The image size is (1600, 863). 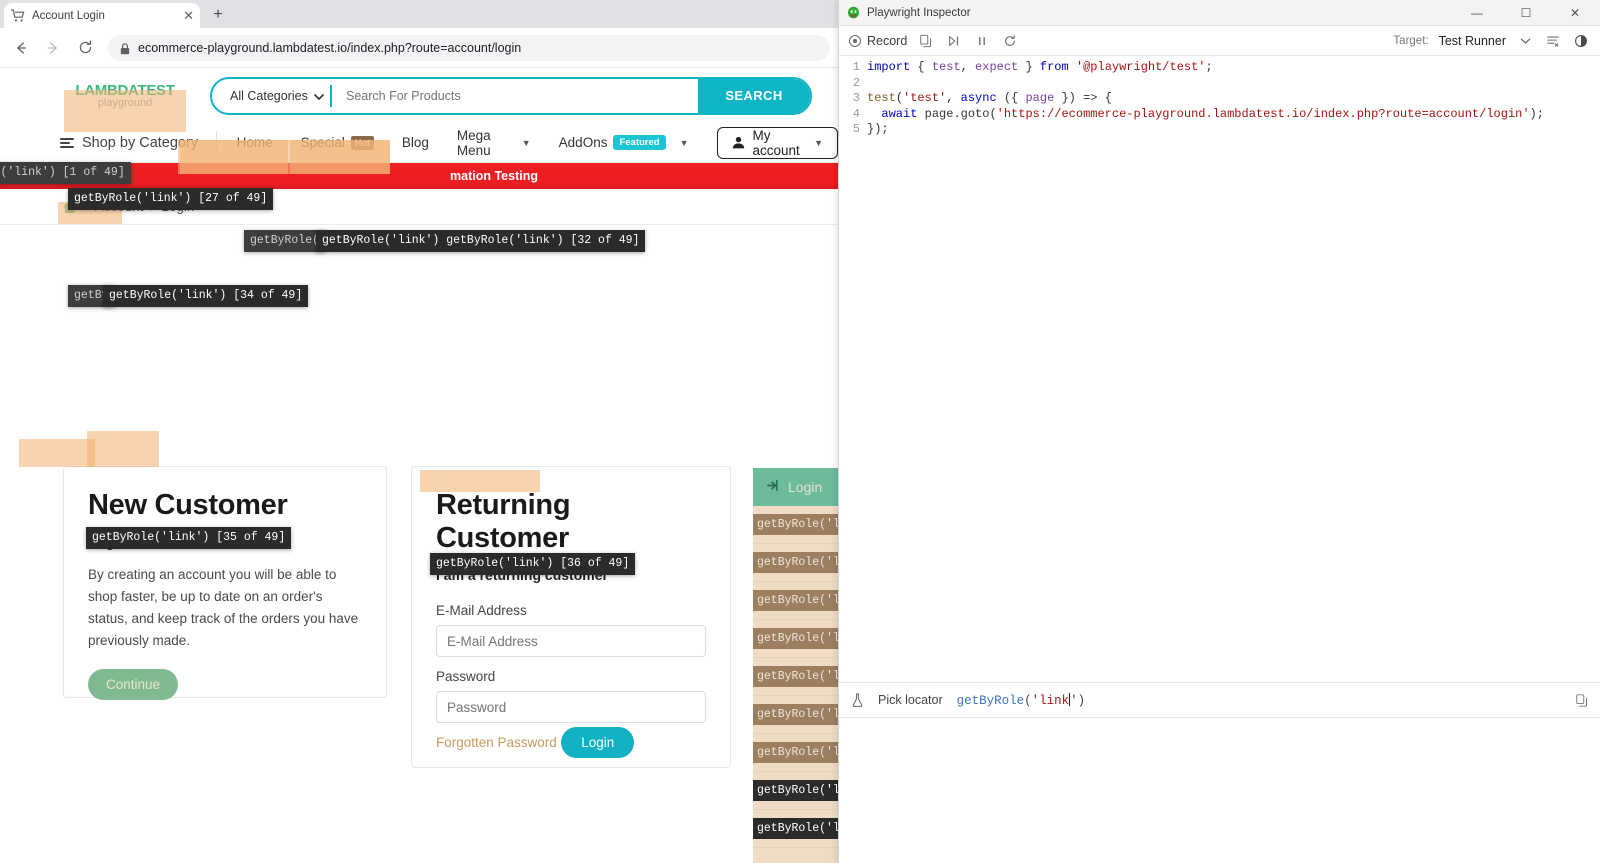 What do you see at coordinates (21, 48) in the screenshot?
I see `arrow-left-icon` at bounding box center [21, 48].